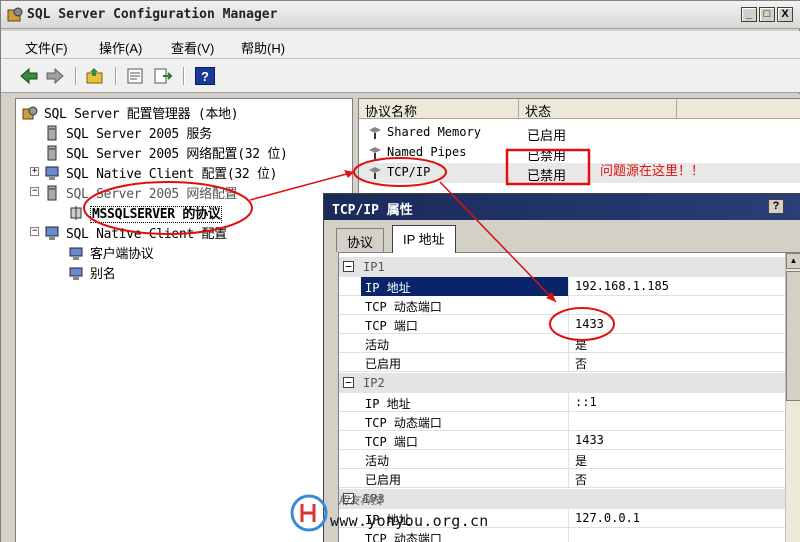  I want to click on brand-logo-icon, so click(309, 513).